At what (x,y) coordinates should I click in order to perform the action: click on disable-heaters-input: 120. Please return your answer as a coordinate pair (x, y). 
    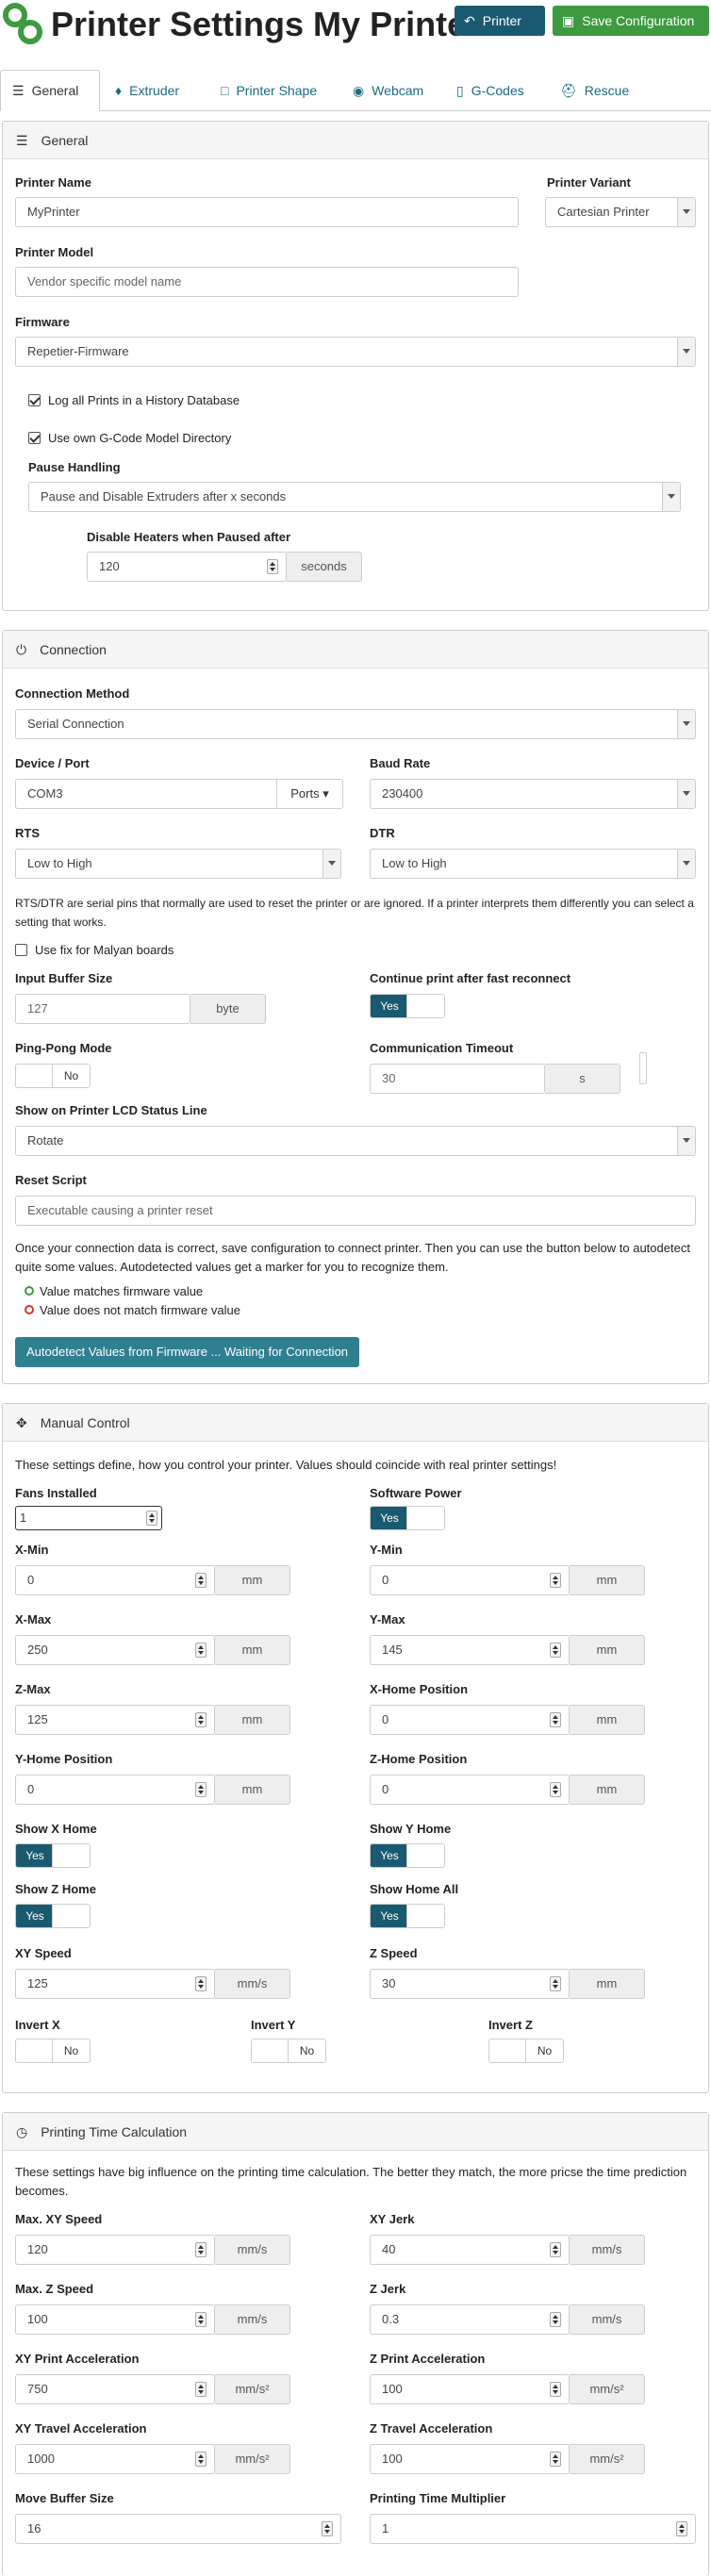
    Looking at the image, I should click on (187, 567).